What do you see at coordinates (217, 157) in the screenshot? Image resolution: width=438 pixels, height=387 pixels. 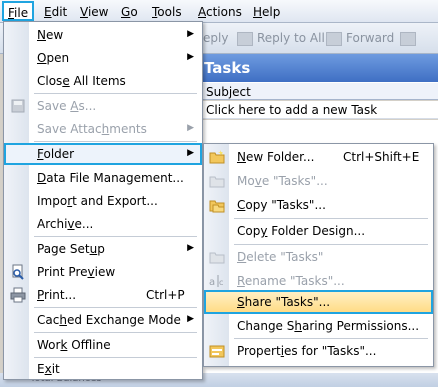 I see `new-folder-icon` at bounding box center [217, 157].